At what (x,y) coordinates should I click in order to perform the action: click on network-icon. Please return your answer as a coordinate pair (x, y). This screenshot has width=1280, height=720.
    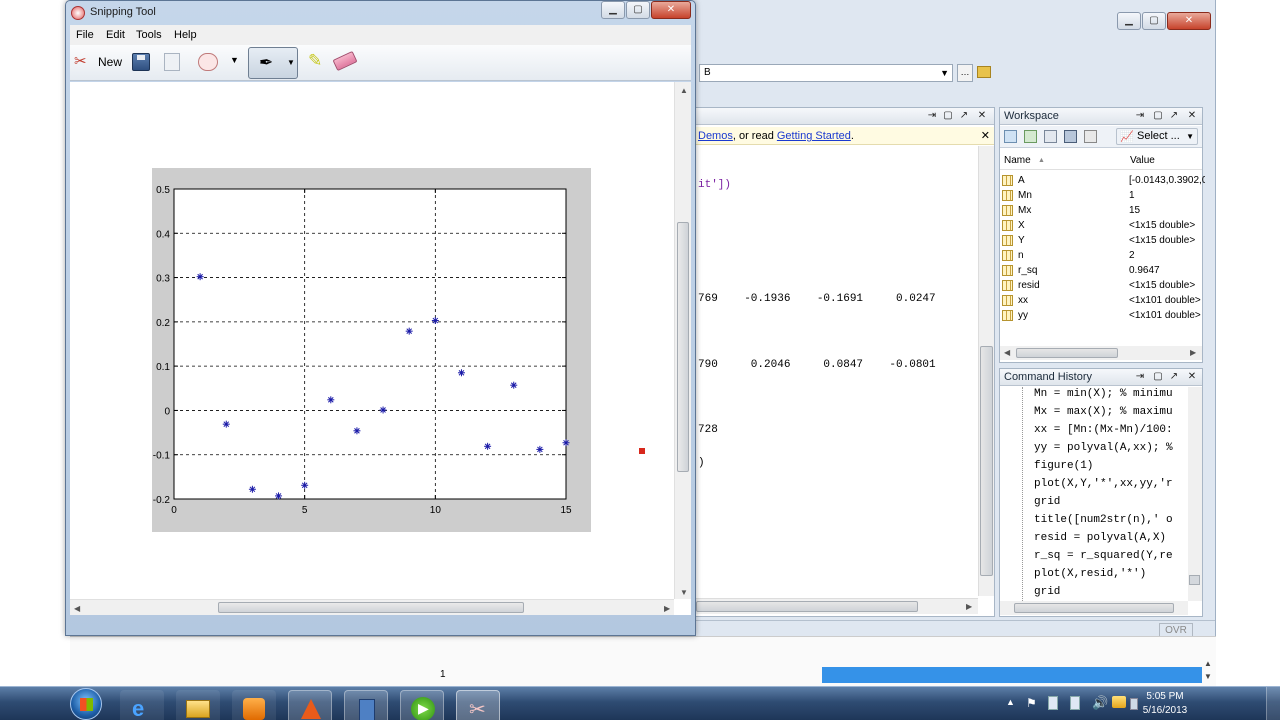
    Looking at the image, I should click on (1053, 703).